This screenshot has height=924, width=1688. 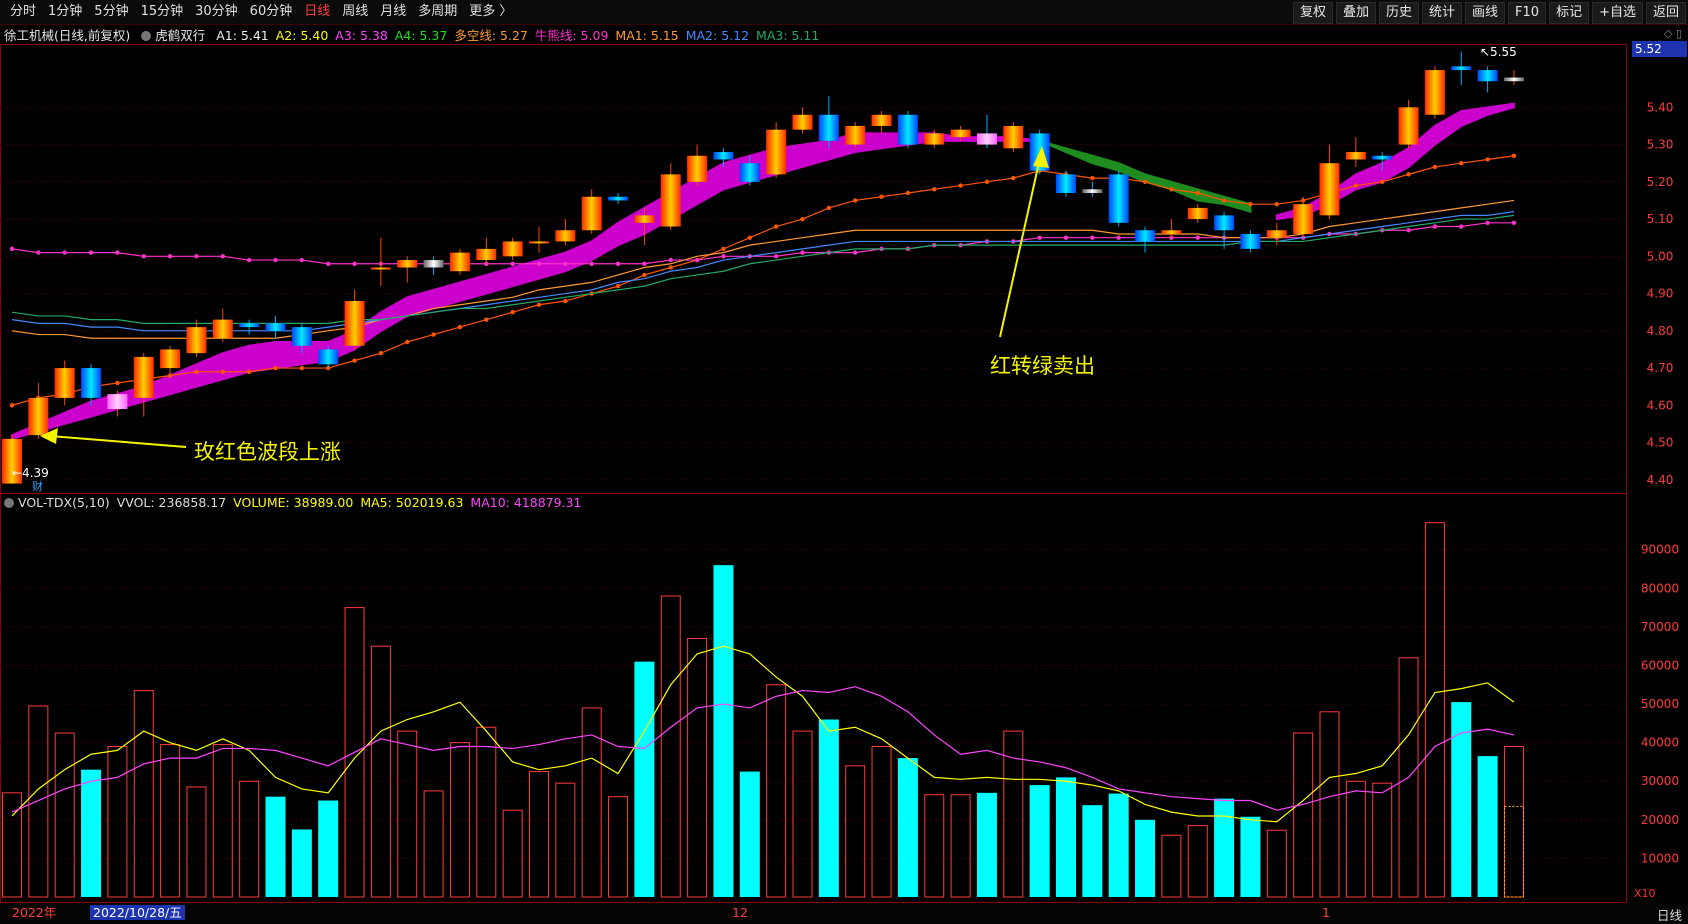 What do you see at coordinates (1660, 588) in the screenshot?
I see `volume-tick-label: 80000` at bounding box center [1660, 588].